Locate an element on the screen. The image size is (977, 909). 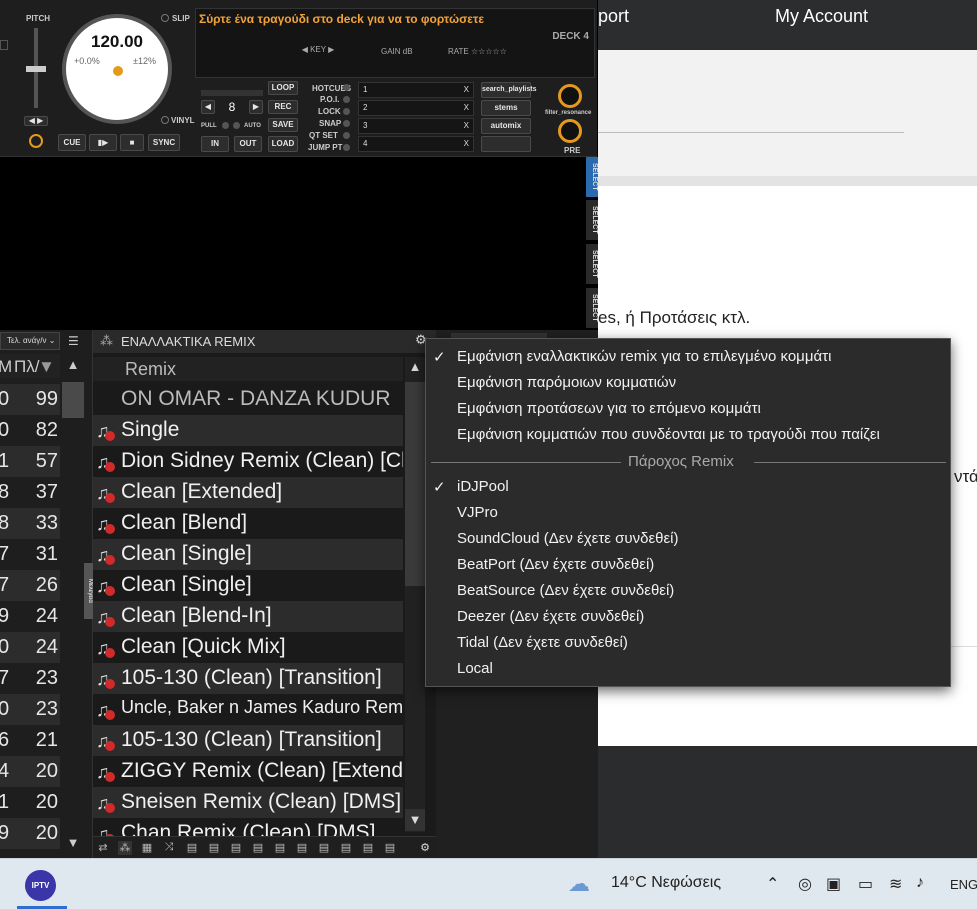
side-tab-select-1: SELECT is located at coordinates (592, 177).